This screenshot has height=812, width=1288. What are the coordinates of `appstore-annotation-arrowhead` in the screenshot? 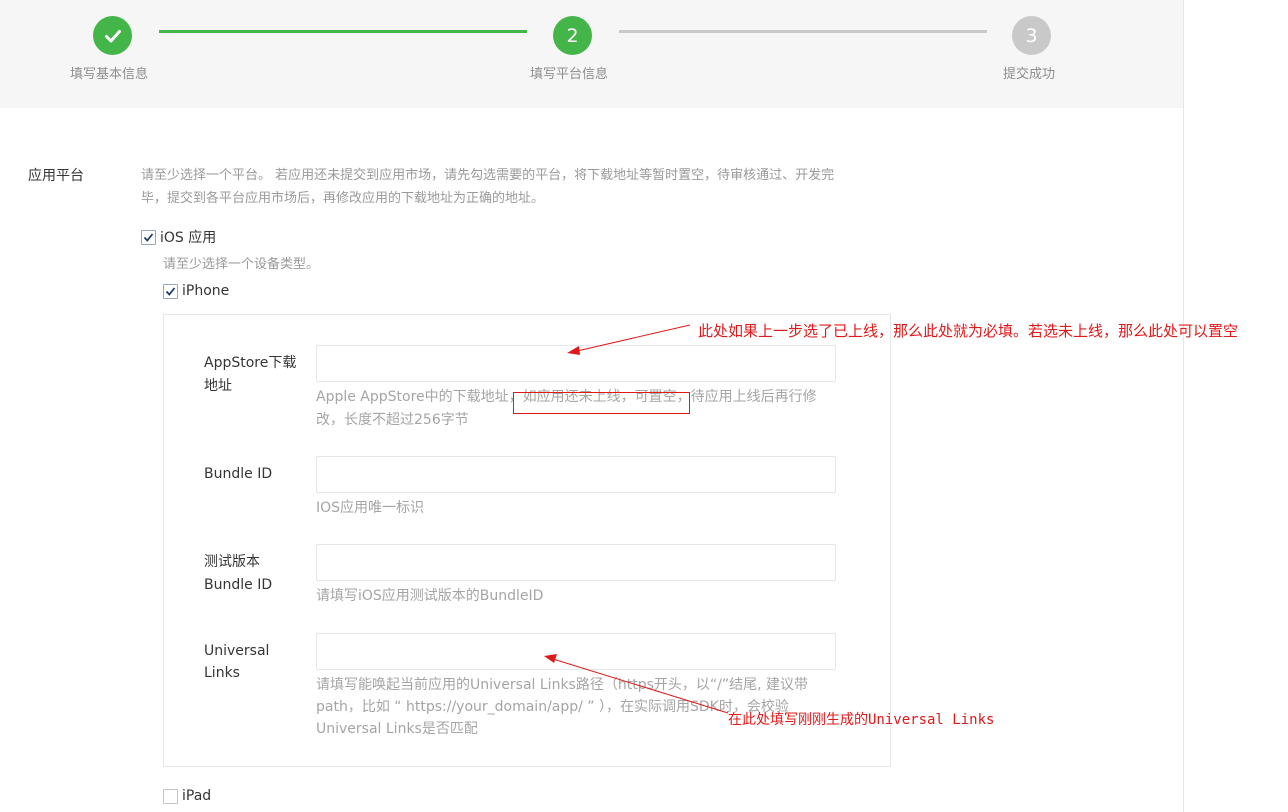 It's located at (573, 350).